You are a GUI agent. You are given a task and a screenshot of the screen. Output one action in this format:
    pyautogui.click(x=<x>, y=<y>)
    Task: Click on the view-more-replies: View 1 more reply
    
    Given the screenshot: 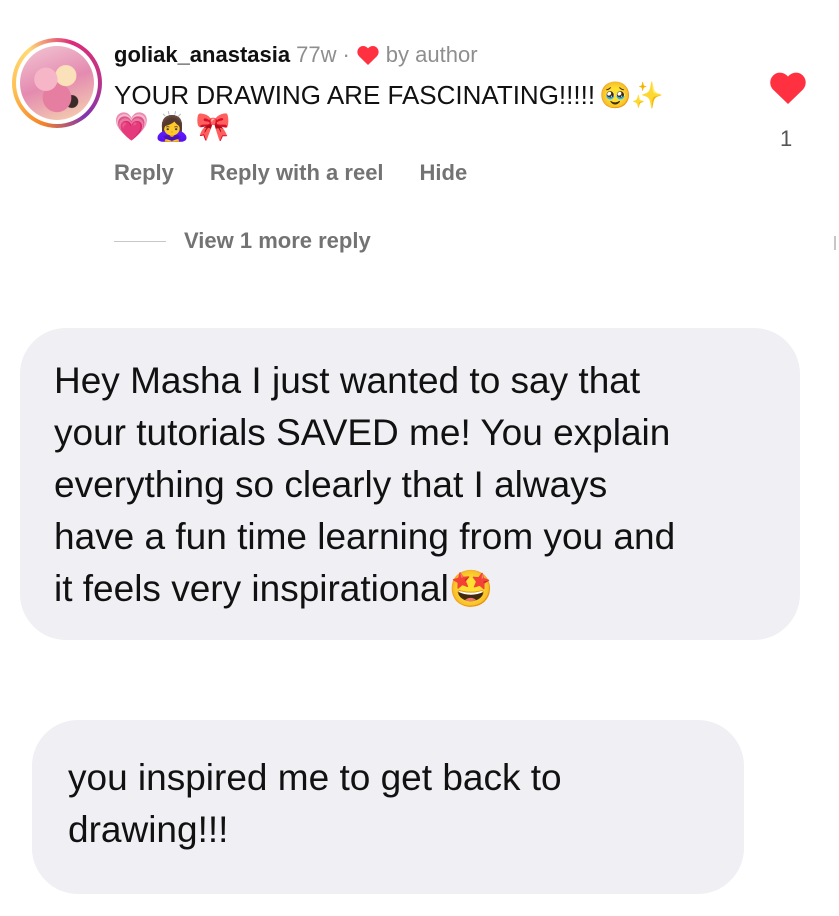 What is the action you would take?
    pyautogui.click(x=242, y=241)
    